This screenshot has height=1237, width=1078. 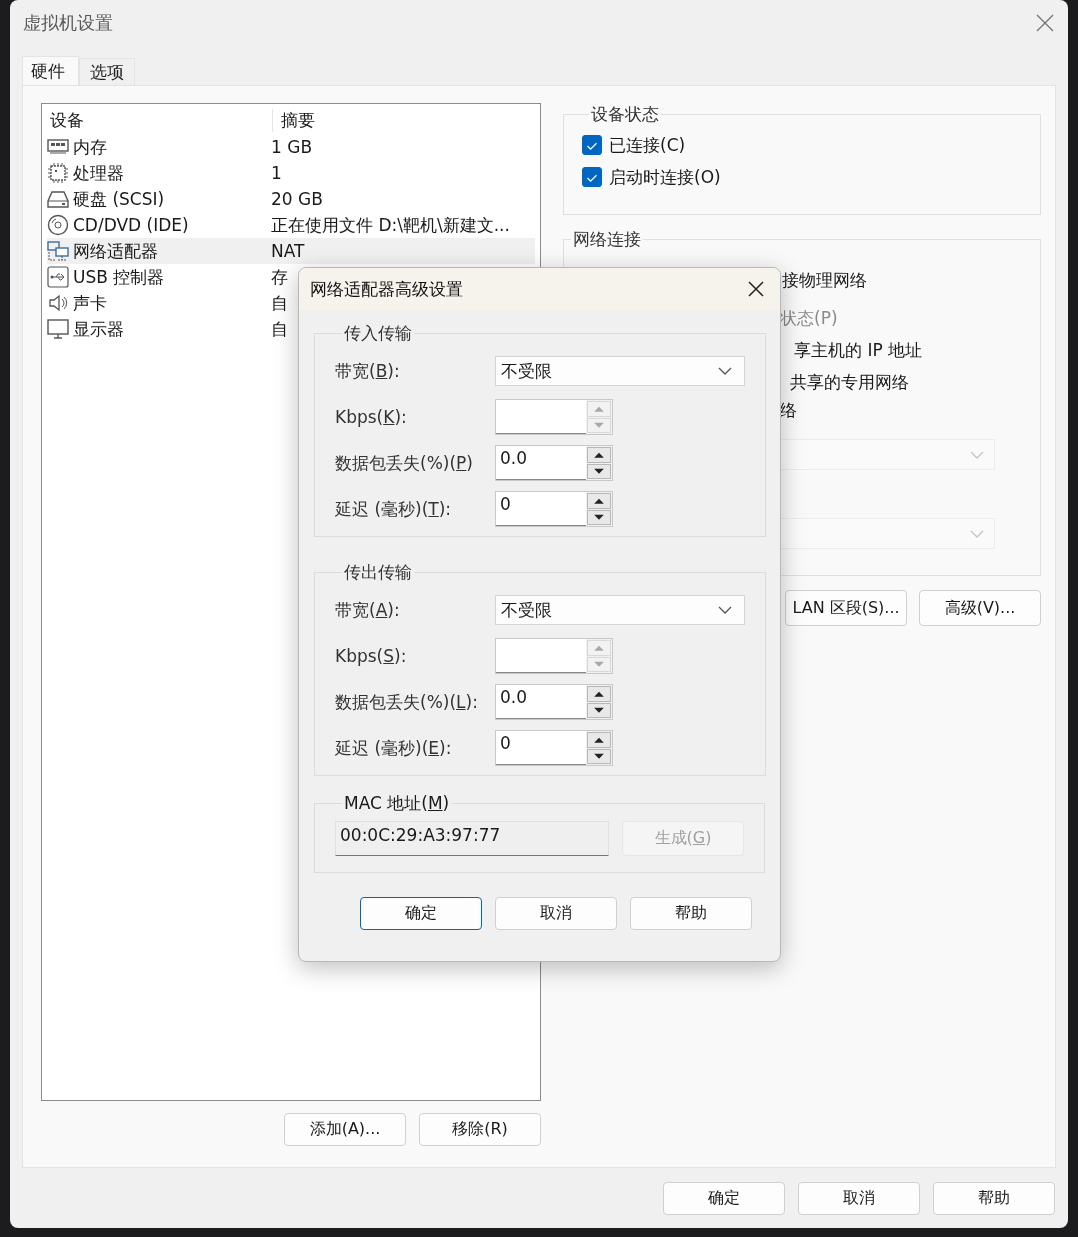 I want to click on column-header: 摘要, so click(x=297, y=120).